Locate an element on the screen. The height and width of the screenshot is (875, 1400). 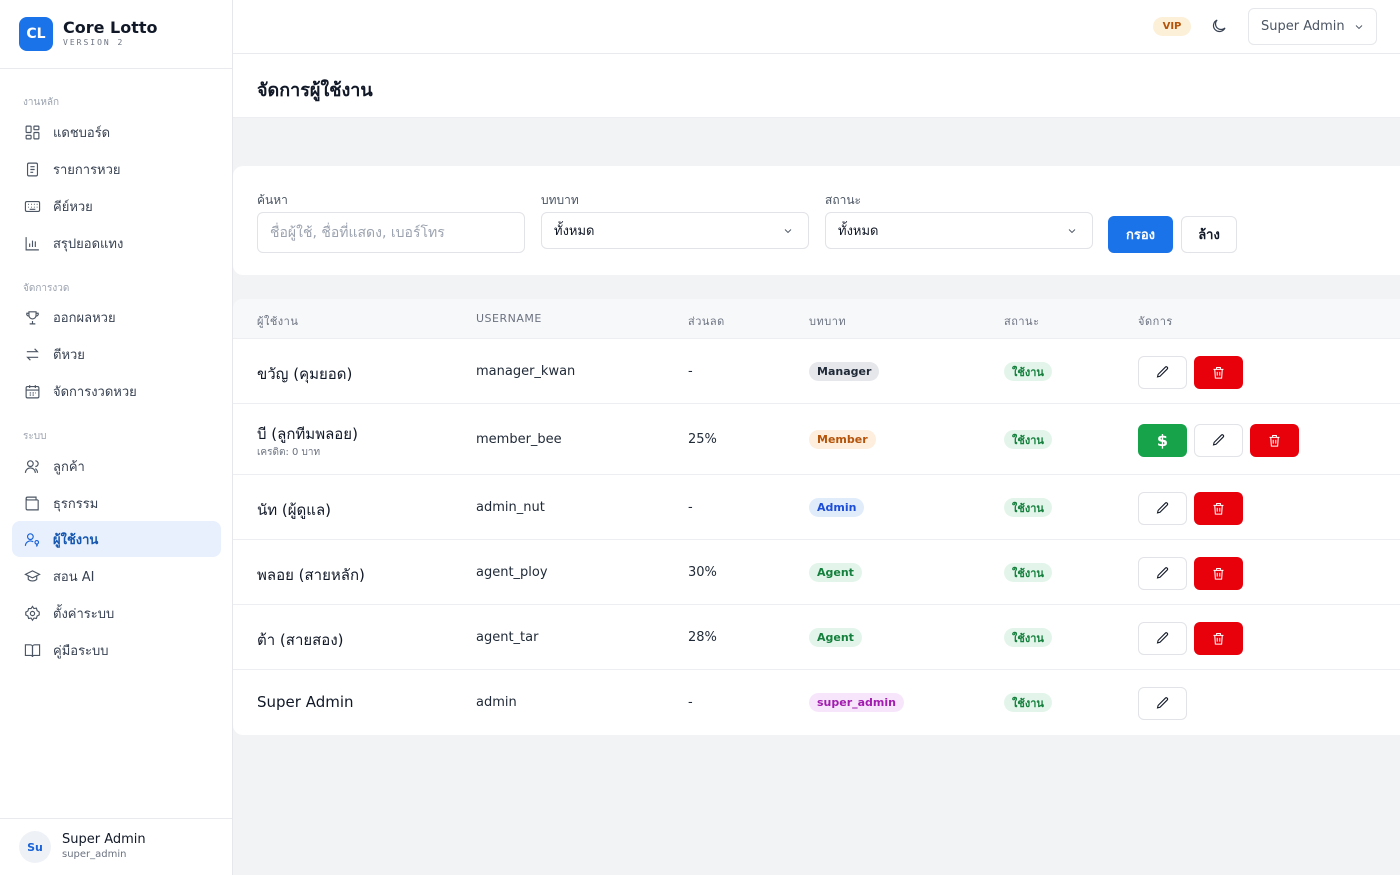
user-display-name: บี (ลูกทีมพลอย) is located at coordinates (307, 434).